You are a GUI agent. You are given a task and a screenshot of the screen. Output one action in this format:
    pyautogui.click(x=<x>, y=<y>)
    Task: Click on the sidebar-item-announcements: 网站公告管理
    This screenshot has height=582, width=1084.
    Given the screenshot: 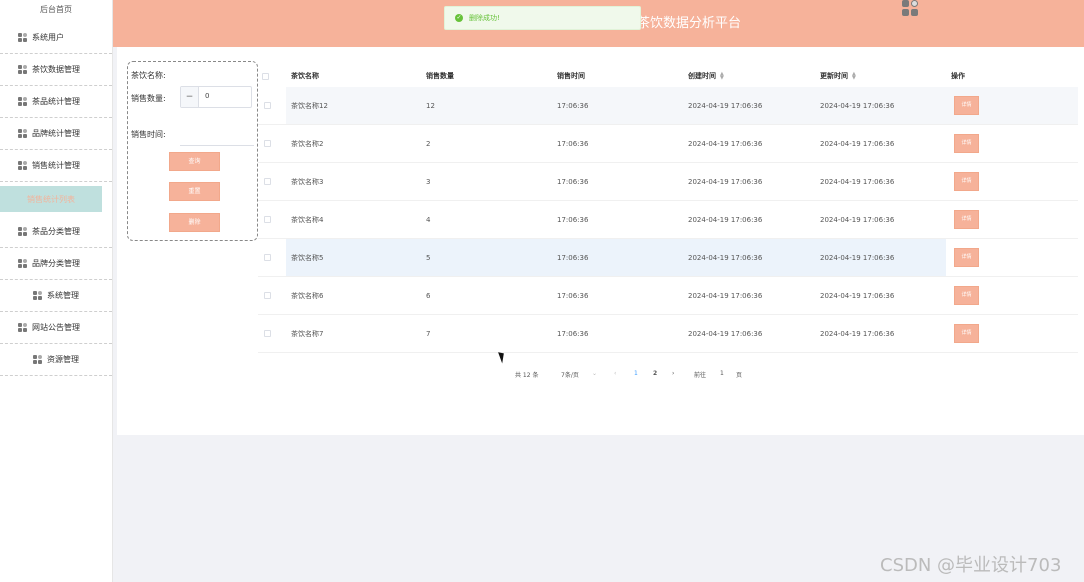 What is the action you would take?
    pyautogui.click(x=56, y=328)
    